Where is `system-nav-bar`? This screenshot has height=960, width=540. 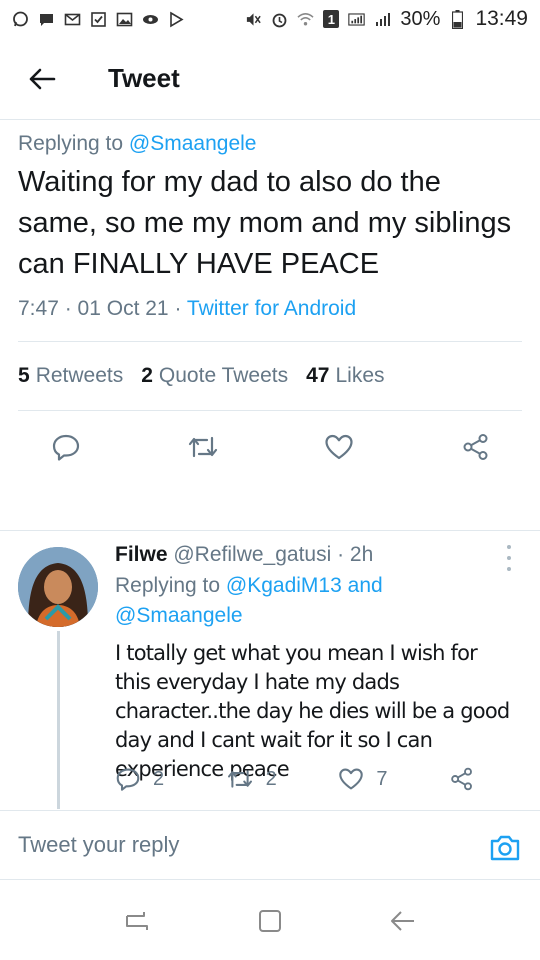
system-nav-bar is located at coordinates (270, 921).